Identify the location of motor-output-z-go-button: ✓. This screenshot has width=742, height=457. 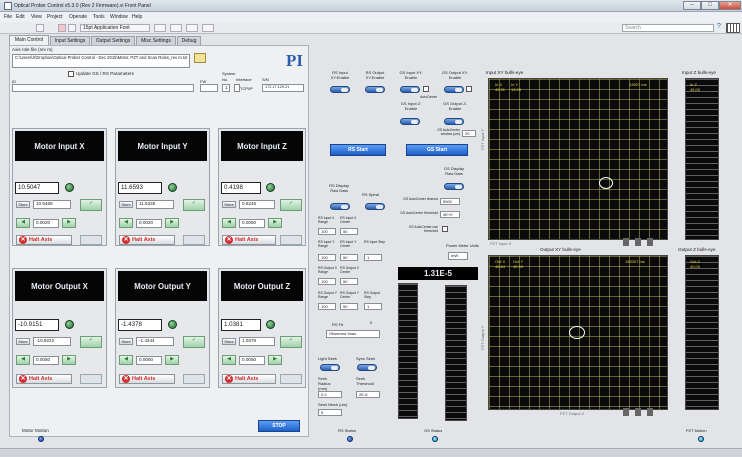
(291, 342).